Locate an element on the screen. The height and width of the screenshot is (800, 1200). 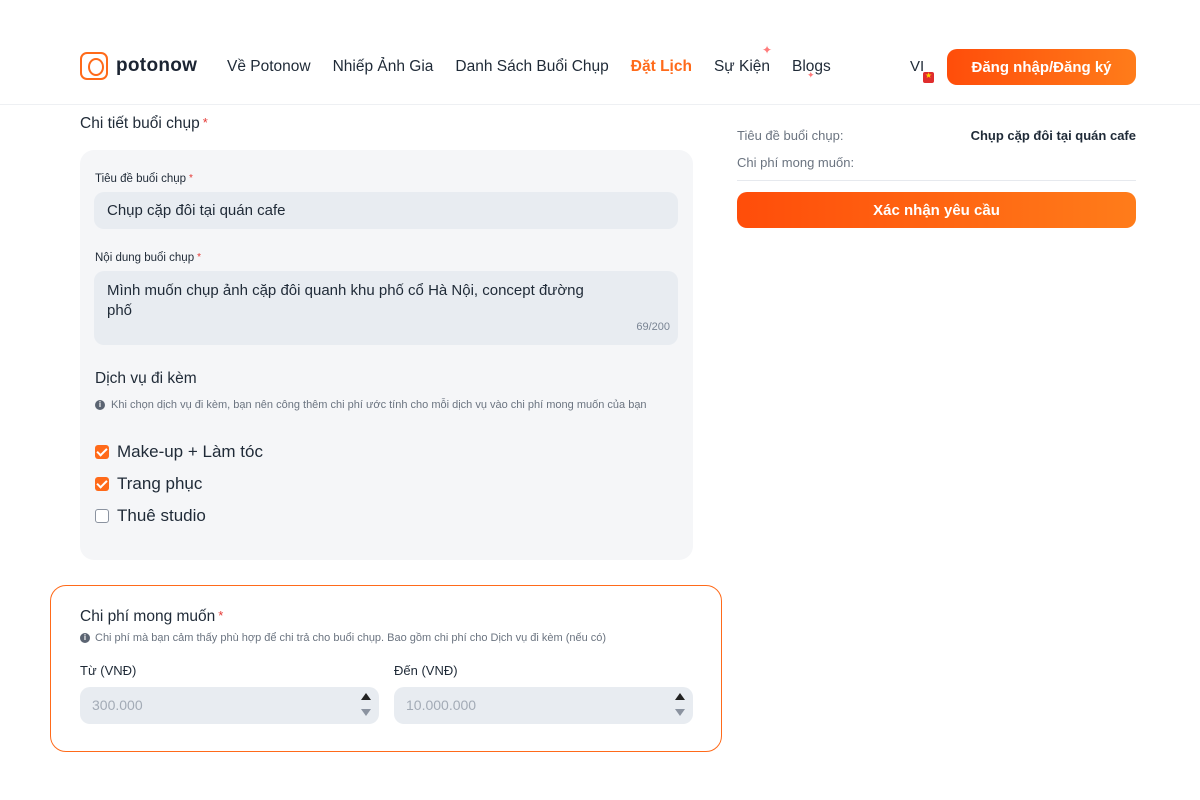
services-heading: Dịch vụ đi kèm is located at coordinates (146, 378).